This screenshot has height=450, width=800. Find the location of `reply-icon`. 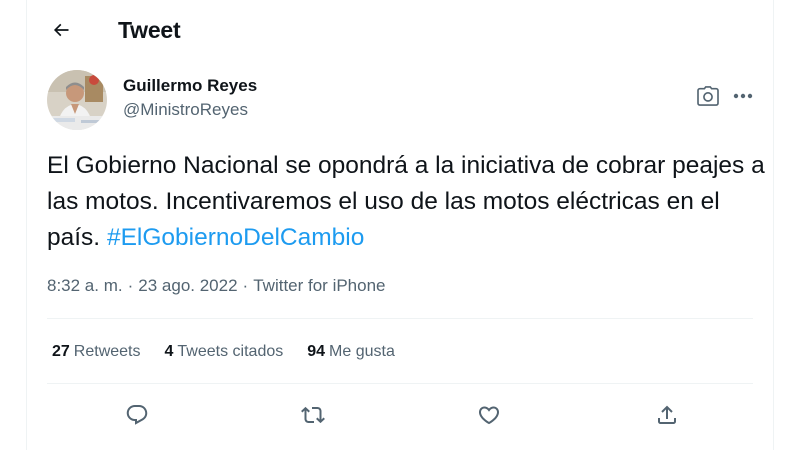

reply-icon is located at coordinates (137, 415).